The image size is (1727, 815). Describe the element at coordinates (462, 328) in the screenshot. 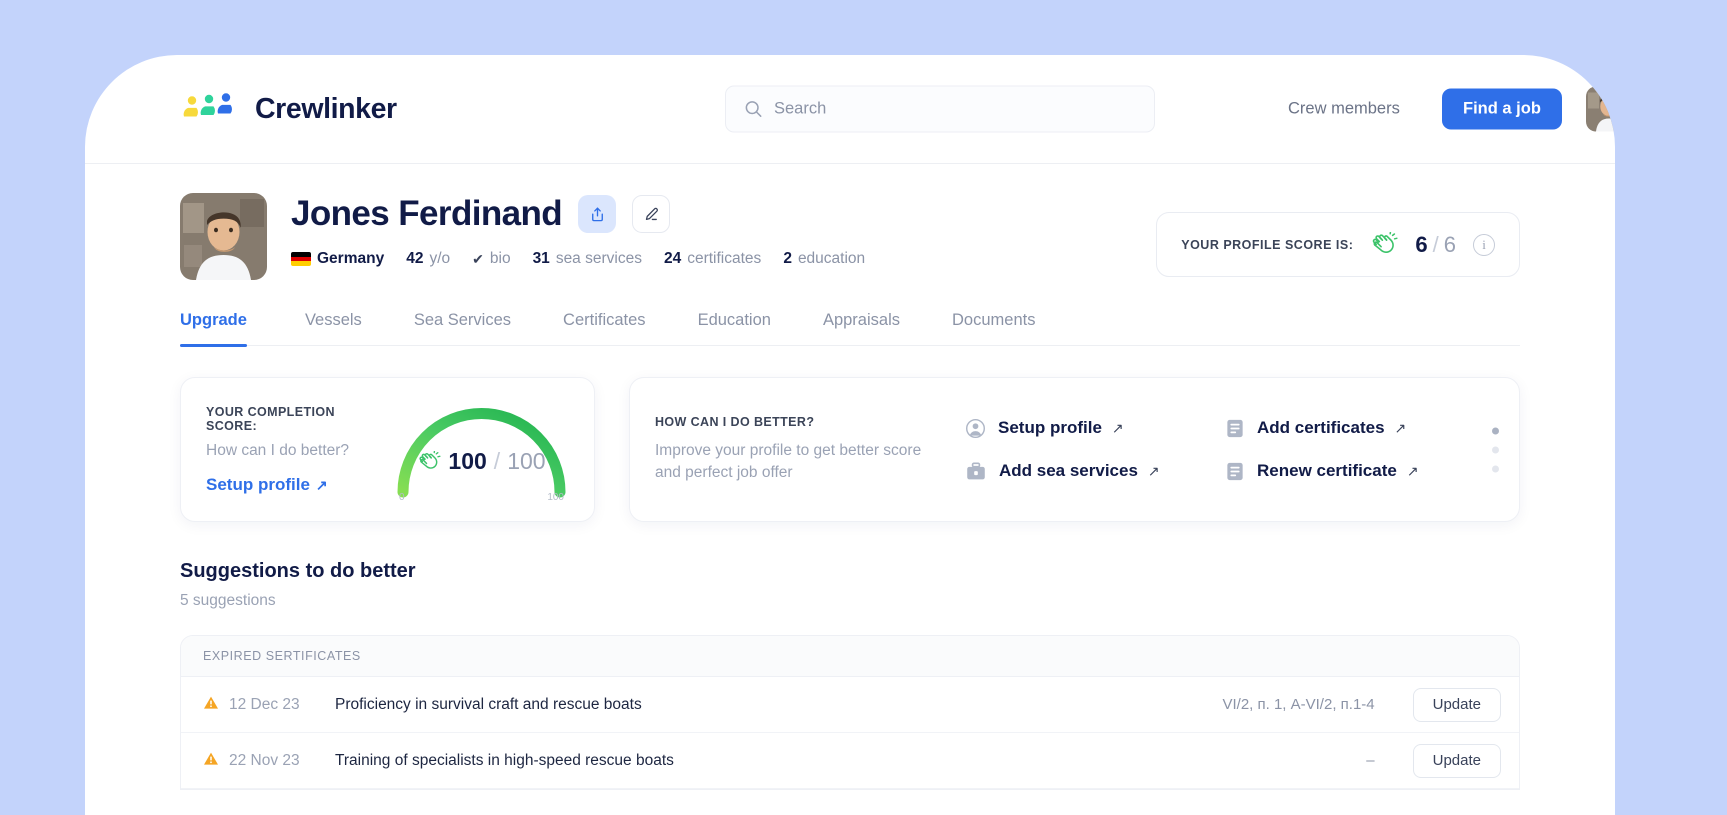

I see `tab-sea-services: Sea Services` at that location.